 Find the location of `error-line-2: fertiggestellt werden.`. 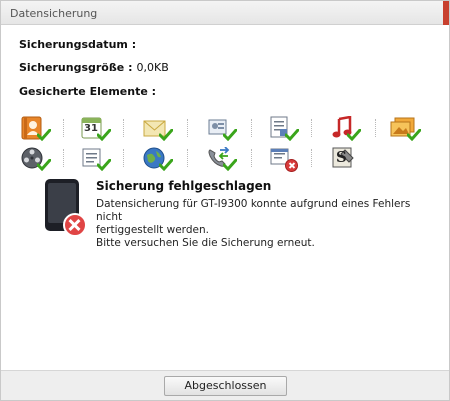

error-line-2: fertiggestellt werden. is located at coordinates (152, 230).